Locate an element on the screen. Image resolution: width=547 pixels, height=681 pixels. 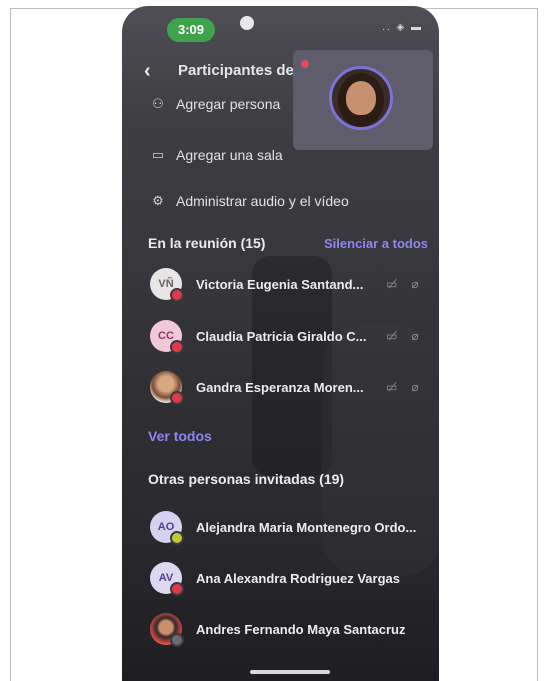
participant-row: CC Claudia Patricia Giraldo C... ▭̸ ⌀ is located at coordinates (290, 336).